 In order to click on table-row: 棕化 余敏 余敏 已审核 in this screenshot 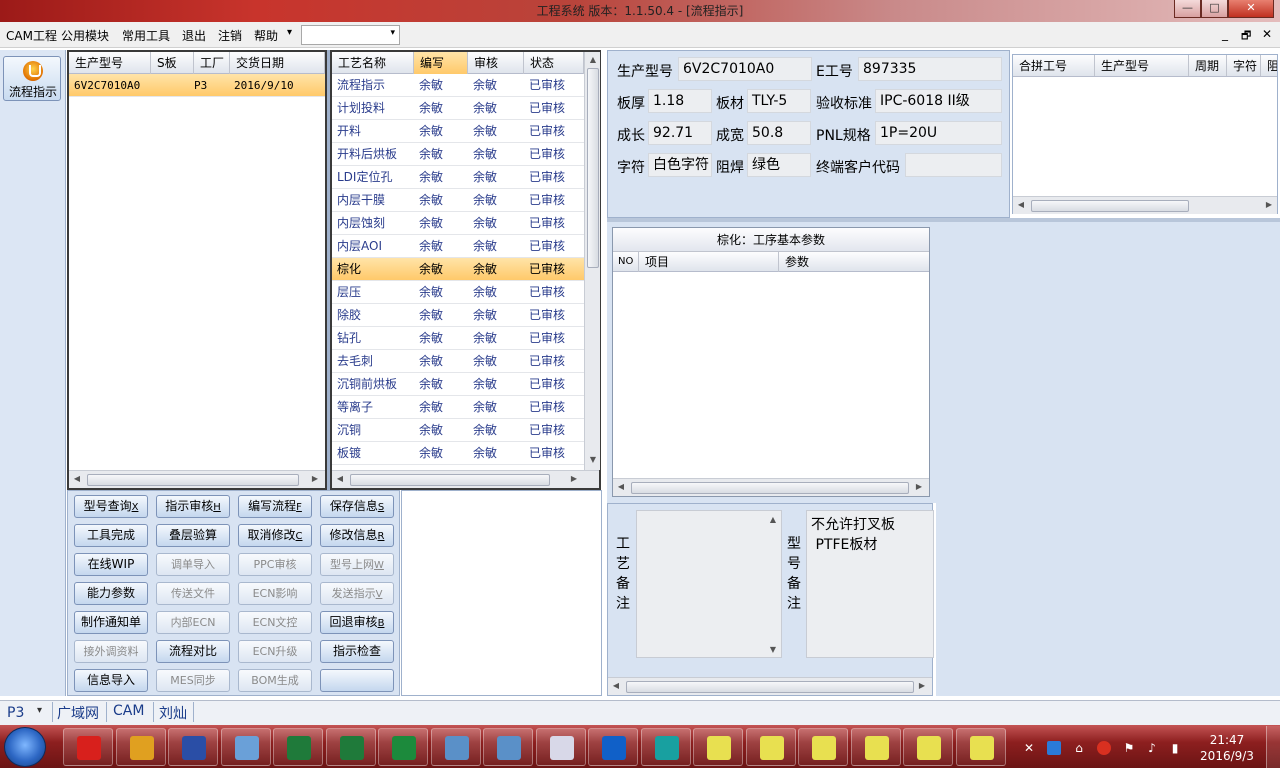, I will do `click(458, 269)`.